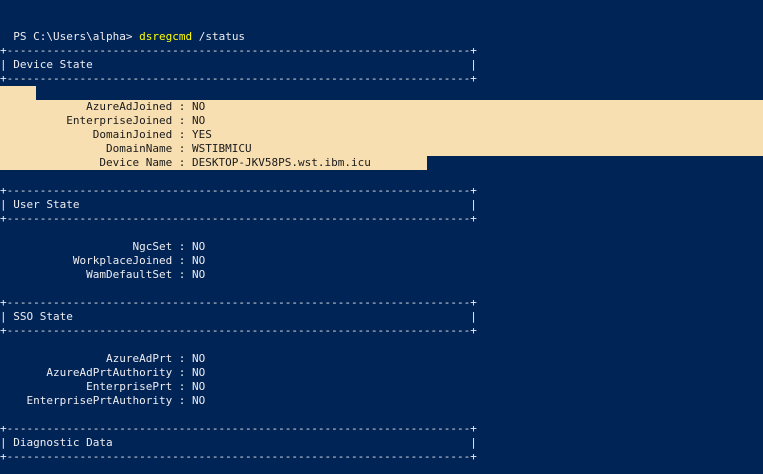 This screenshot has height=474, width=763. What do you see at coordinates (126, 148) in the screenshot?
I see `row-domain-name: DomainName : WSTIBMICU` at bounding box center [126, 148].